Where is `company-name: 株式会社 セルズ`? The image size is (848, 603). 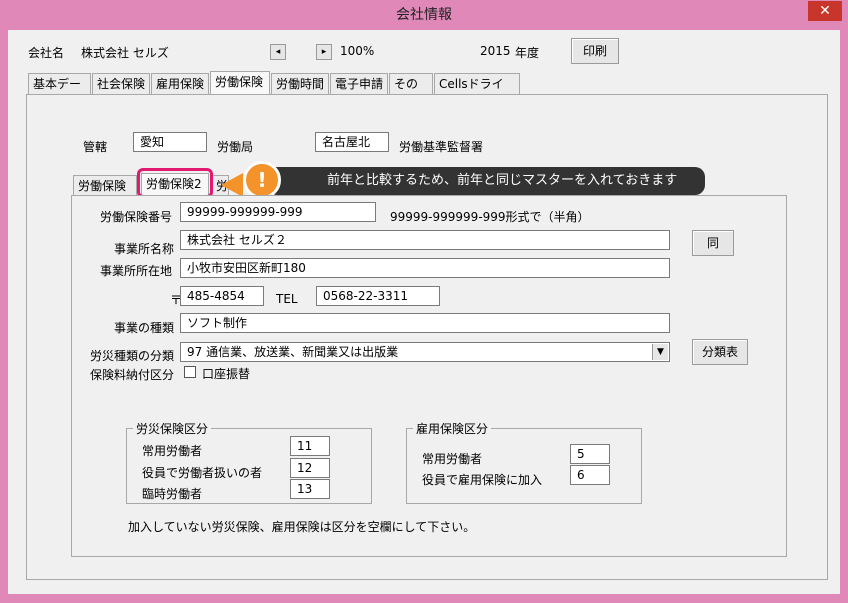 company-name: 株式会社 セルズ is located at coordinates (125, 53).